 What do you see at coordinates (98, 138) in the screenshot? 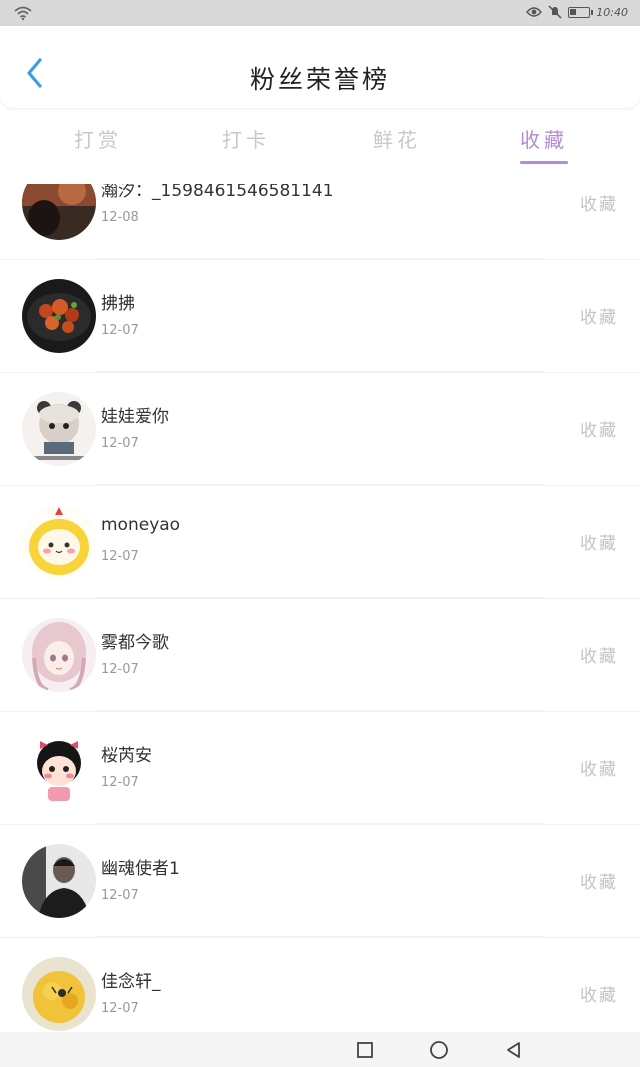
I see `tab-reward: 打赏` at bounding box center [98, 138].